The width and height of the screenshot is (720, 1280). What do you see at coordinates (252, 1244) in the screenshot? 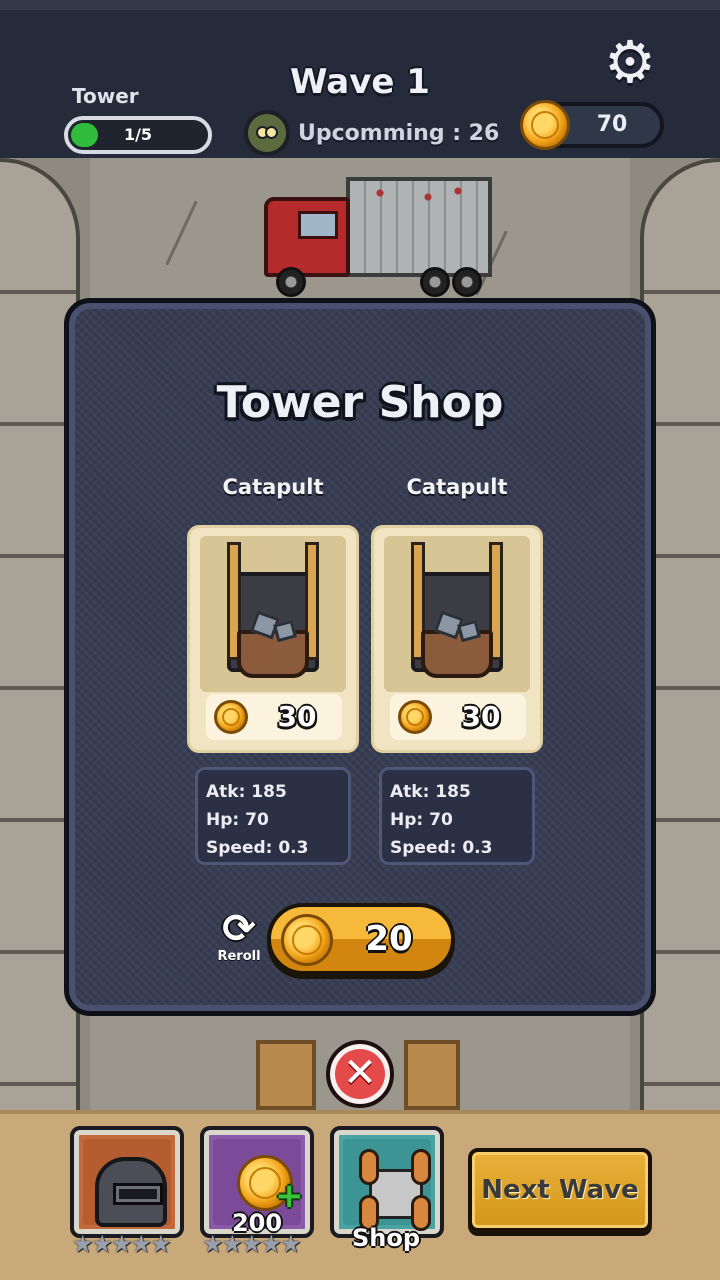
I see `coin-bonus-stars: ★★★★★` at bounding box center [252, 1244].